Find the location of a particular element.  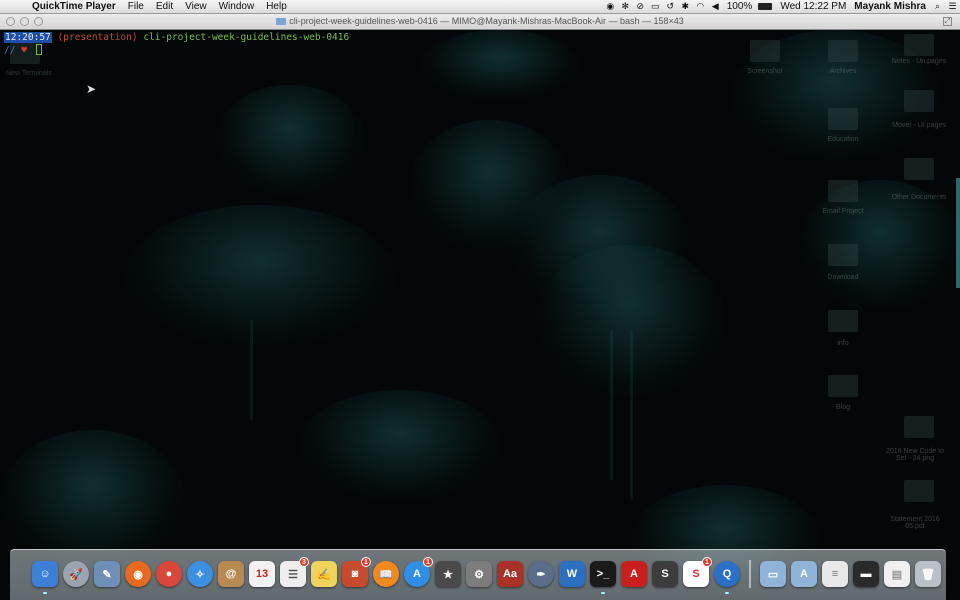

dictionary-icon: Aa is located at coordinates (510, 574).